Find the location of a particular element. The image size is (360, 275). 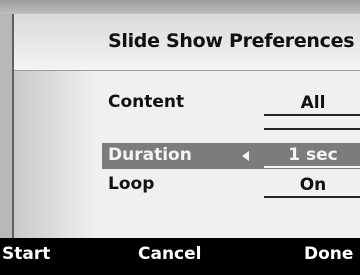

duration-row: Duration 1 sec is located at coordinates (231, 156).